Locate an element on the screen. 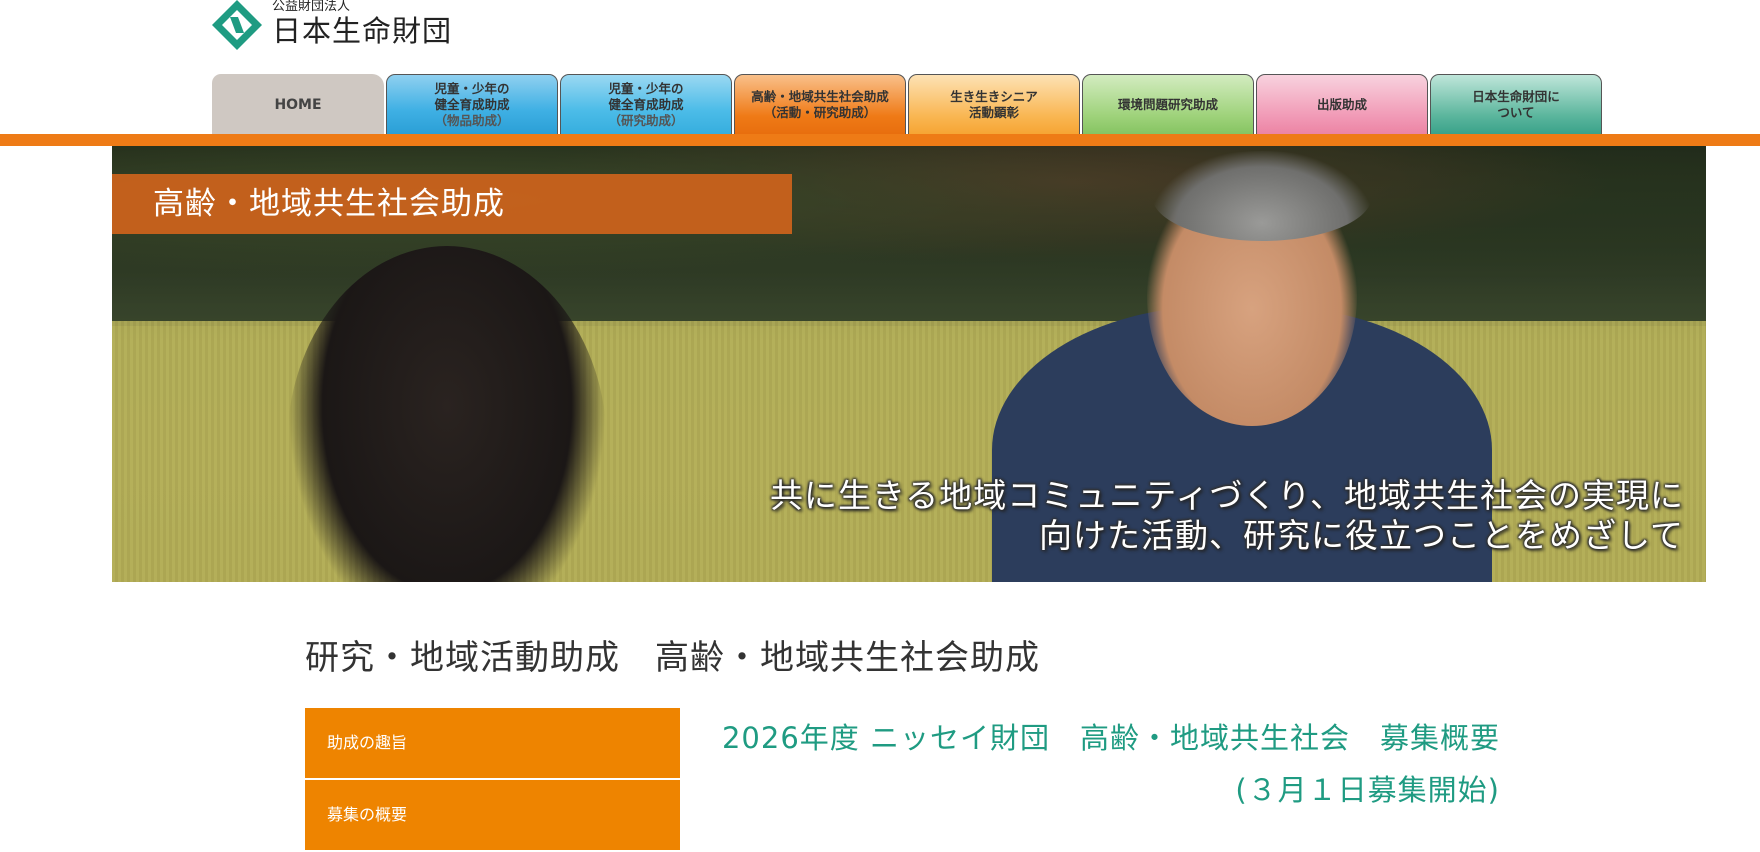  tab-about-foundation: 日本生命財団に ついて is located at coordinates (1516, 104).